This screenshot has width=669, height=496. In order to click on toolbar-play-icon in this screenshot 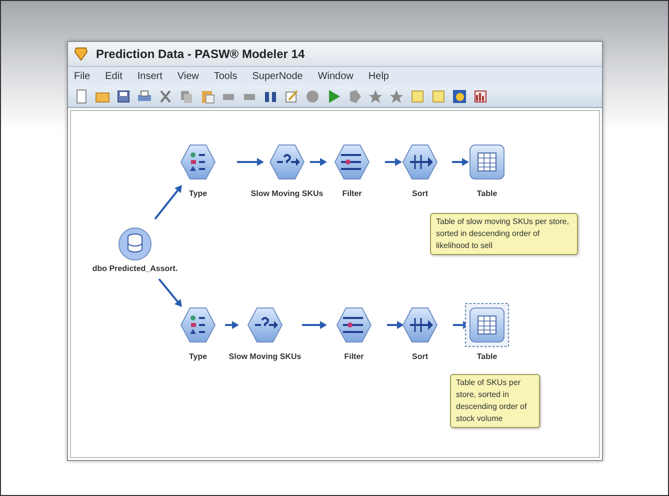, I will do `click(333, 96)`.